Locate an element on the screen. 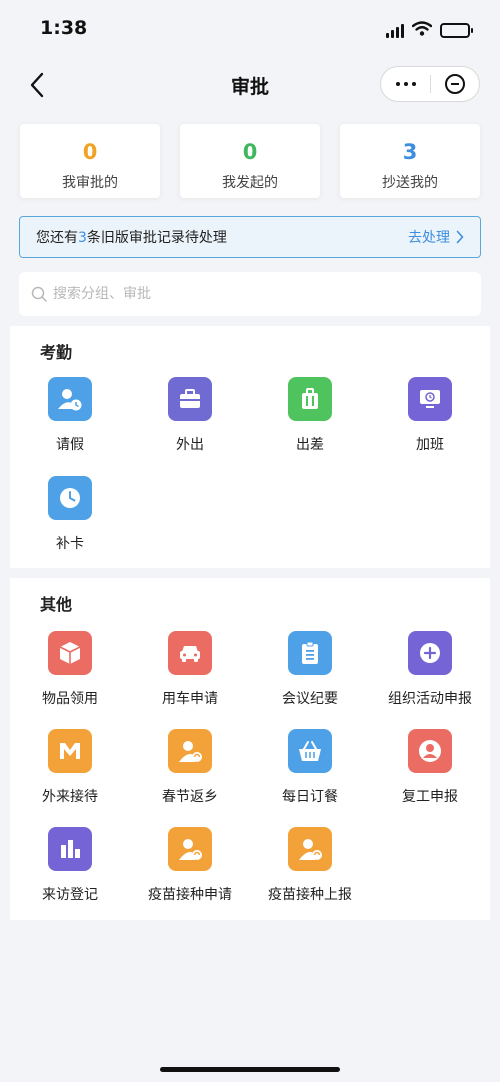 The width and height of the screenshot is (500, 1082). stat-my-initiated: 0 我发起的 is located at coordinates (250, 161).